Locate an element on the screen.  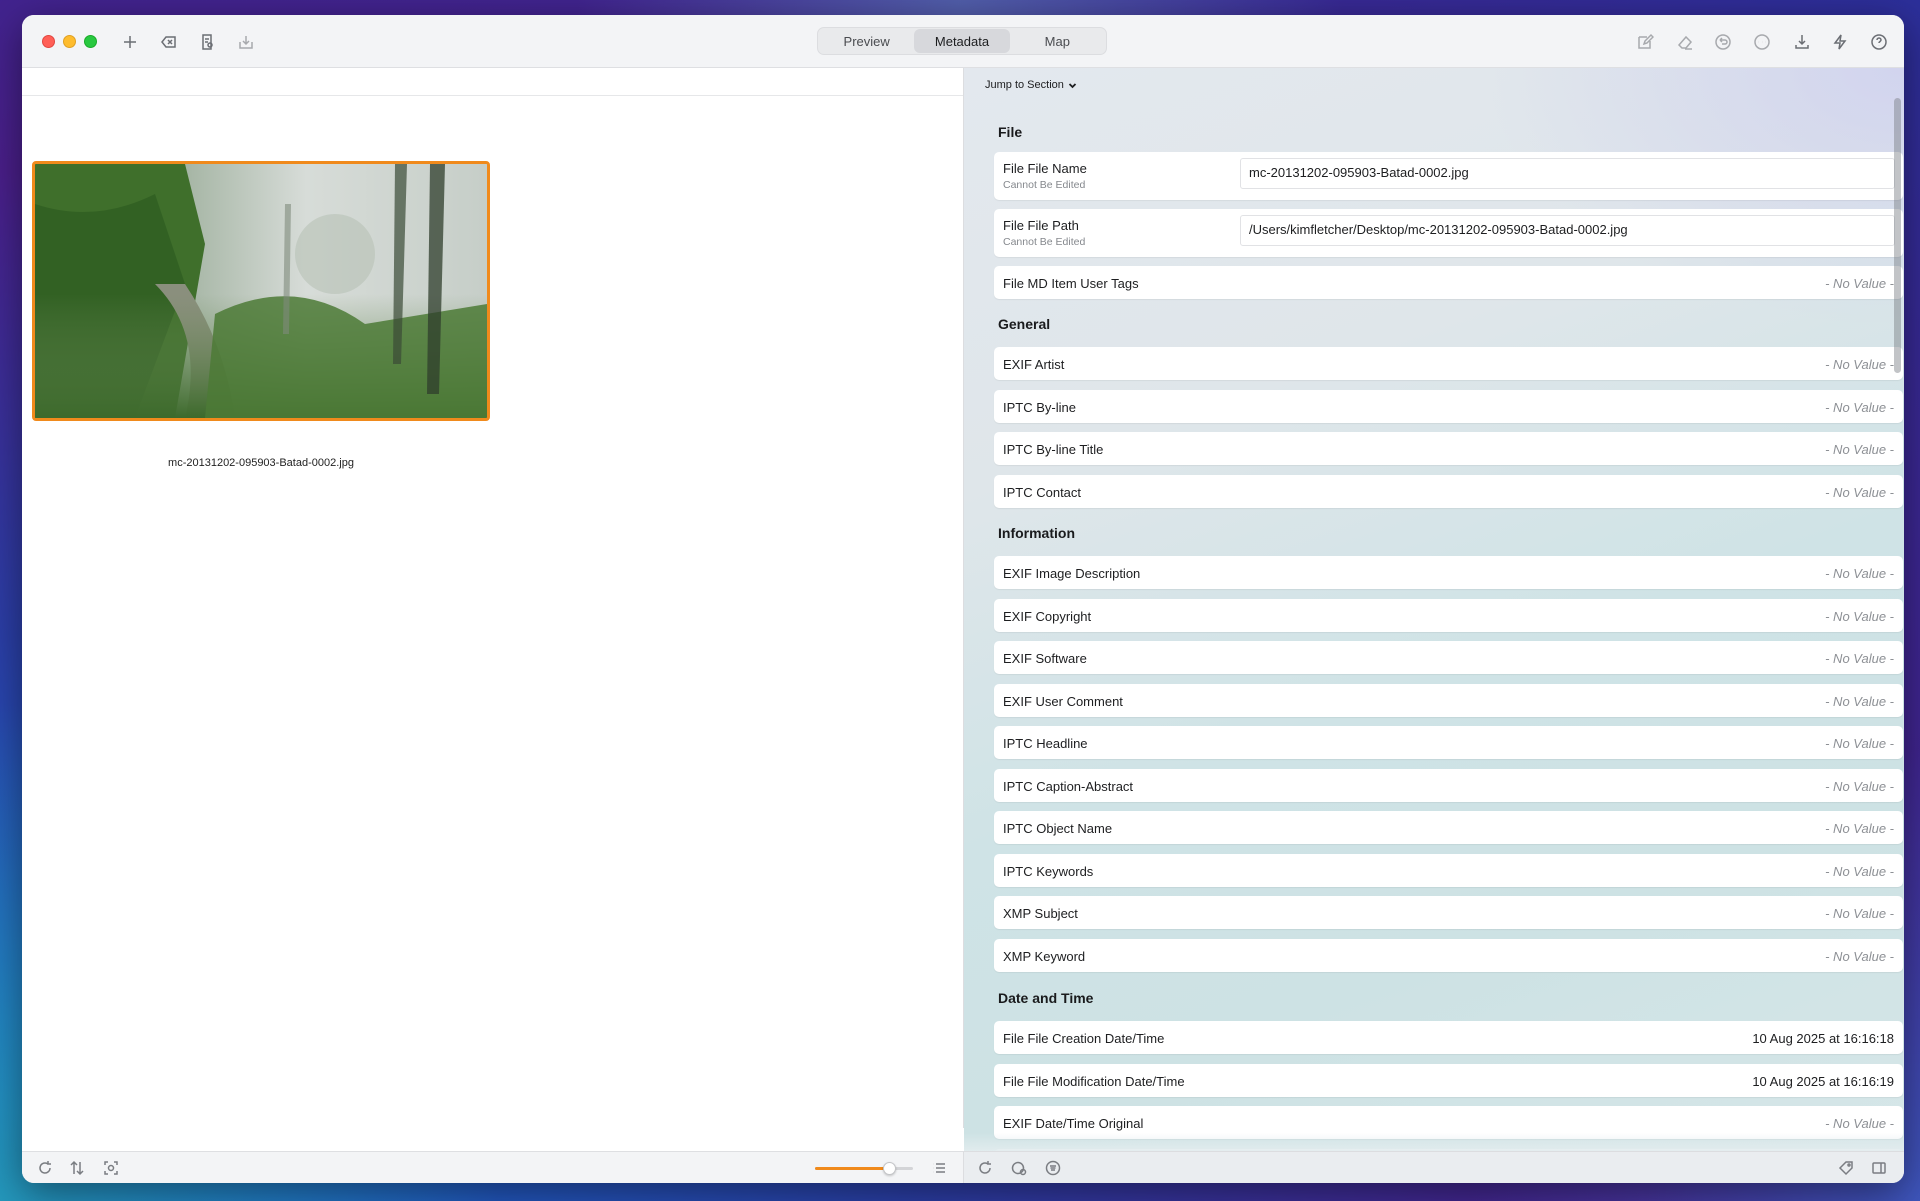
metadata-field-value: 10 Aug 2025 at 16:16:19 is located at coordinates (1823, 1081).